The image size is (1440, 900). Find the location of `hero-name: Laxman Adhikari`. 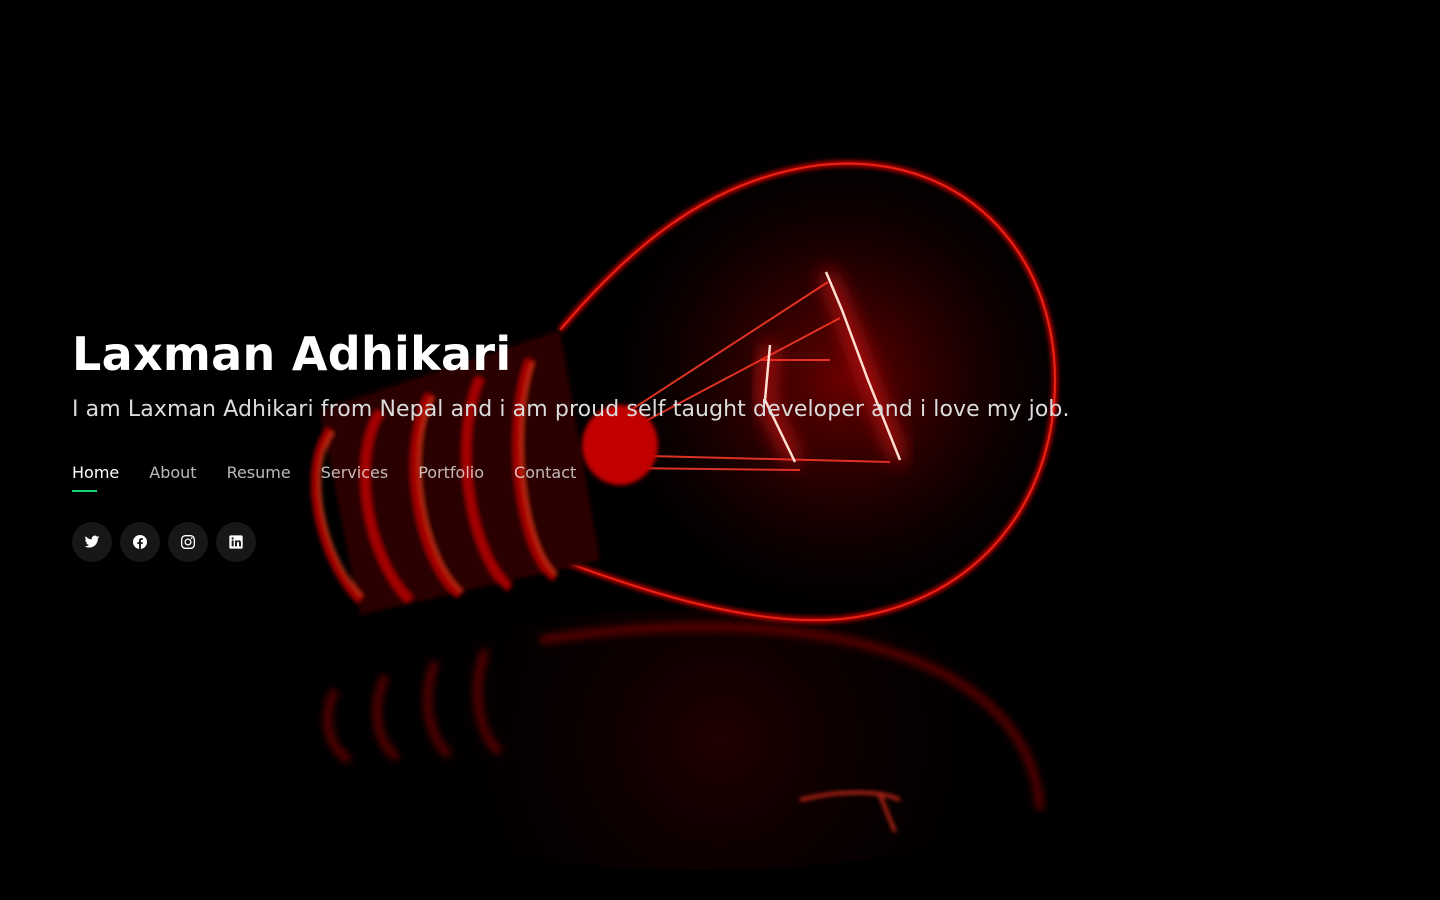

hero-name: Laxman Adhikari is located at coordinates (292, 354).